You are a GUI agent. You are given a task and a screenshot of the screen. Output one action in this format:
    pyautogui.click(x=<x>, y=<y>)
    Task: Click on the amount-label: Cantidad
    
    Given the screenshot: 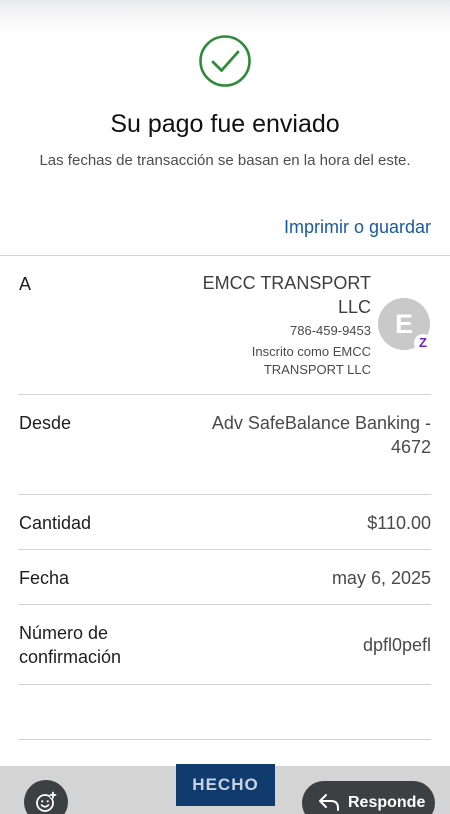 What is the action you would take?
    pyautogui.click(x=55, y=523)
    